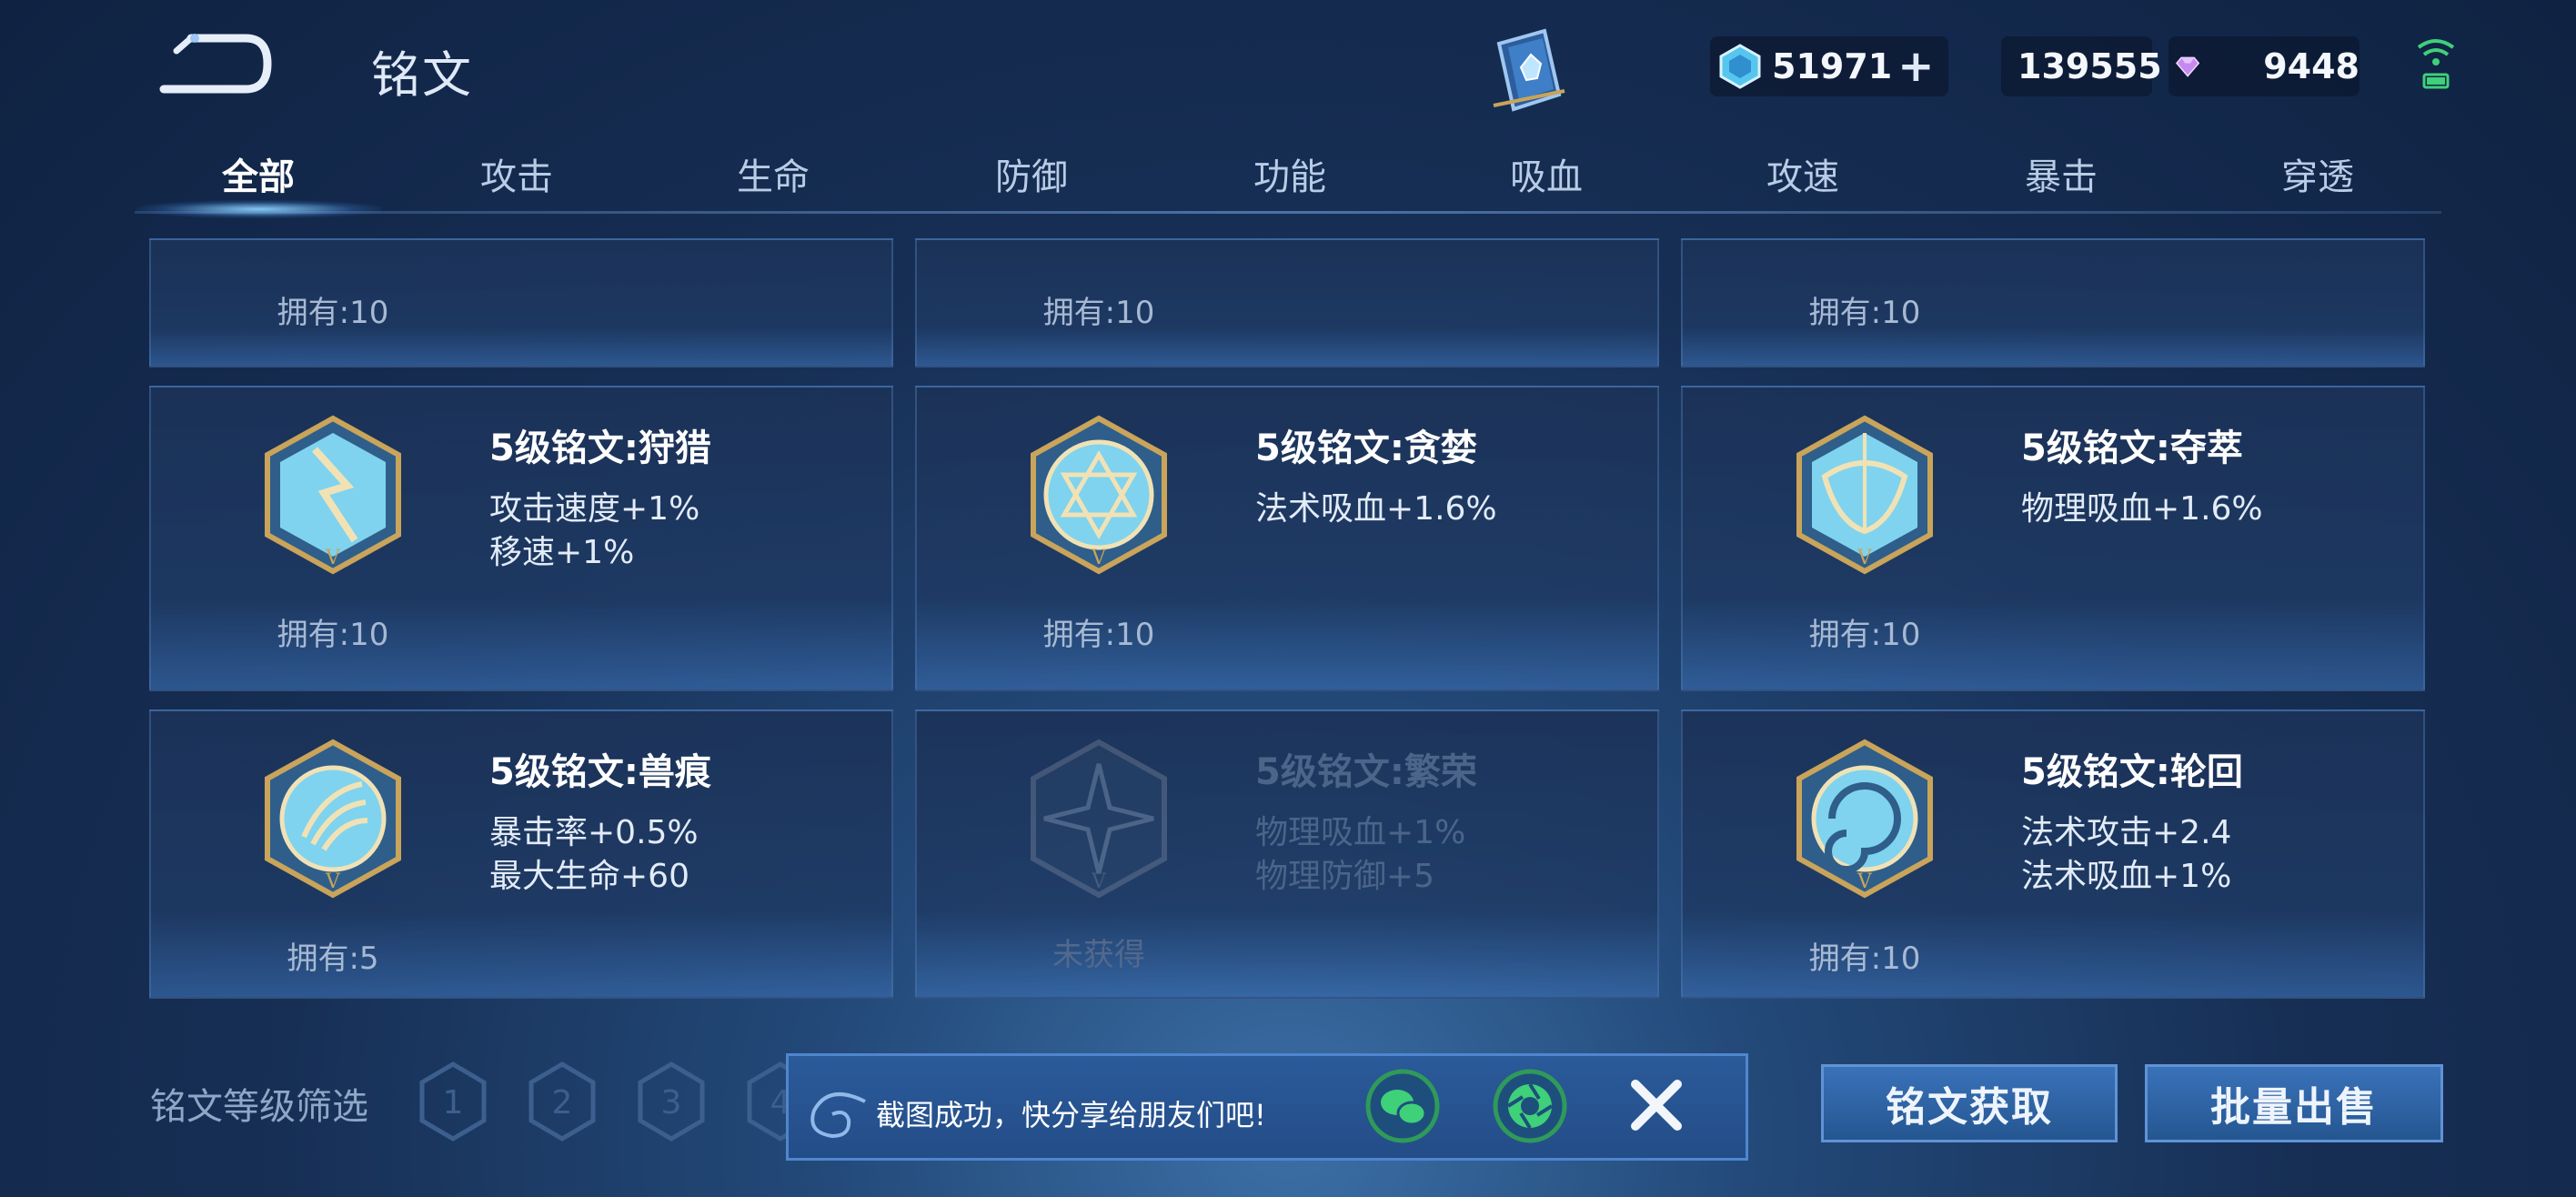 The height and width of the screenshot is (1197, 2576). What do you see at coordinates (1071, 1115) in the screenshot?
I see `share-message: 截图成功，快分享给朋友们吧!` at bounding box center [1071, 1115].